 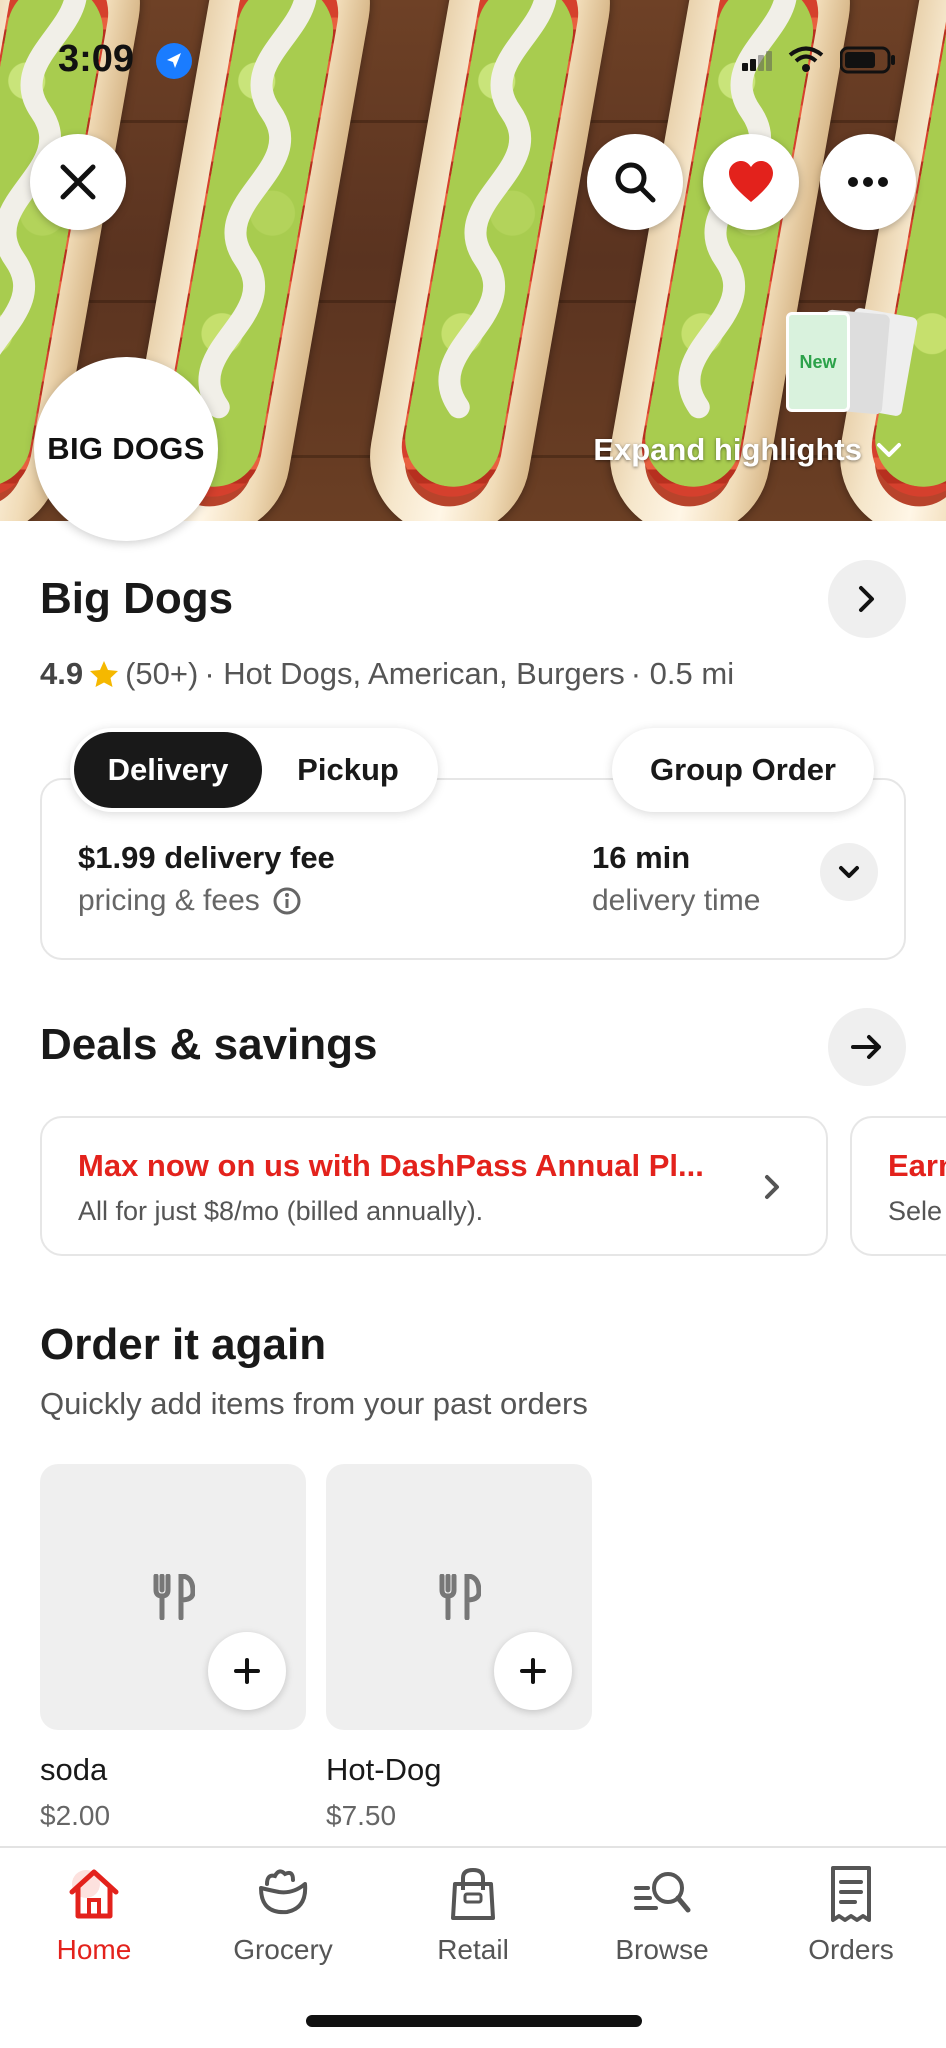 I want to click on delivery-time-label: delivery time, so click(x=676, y=900).